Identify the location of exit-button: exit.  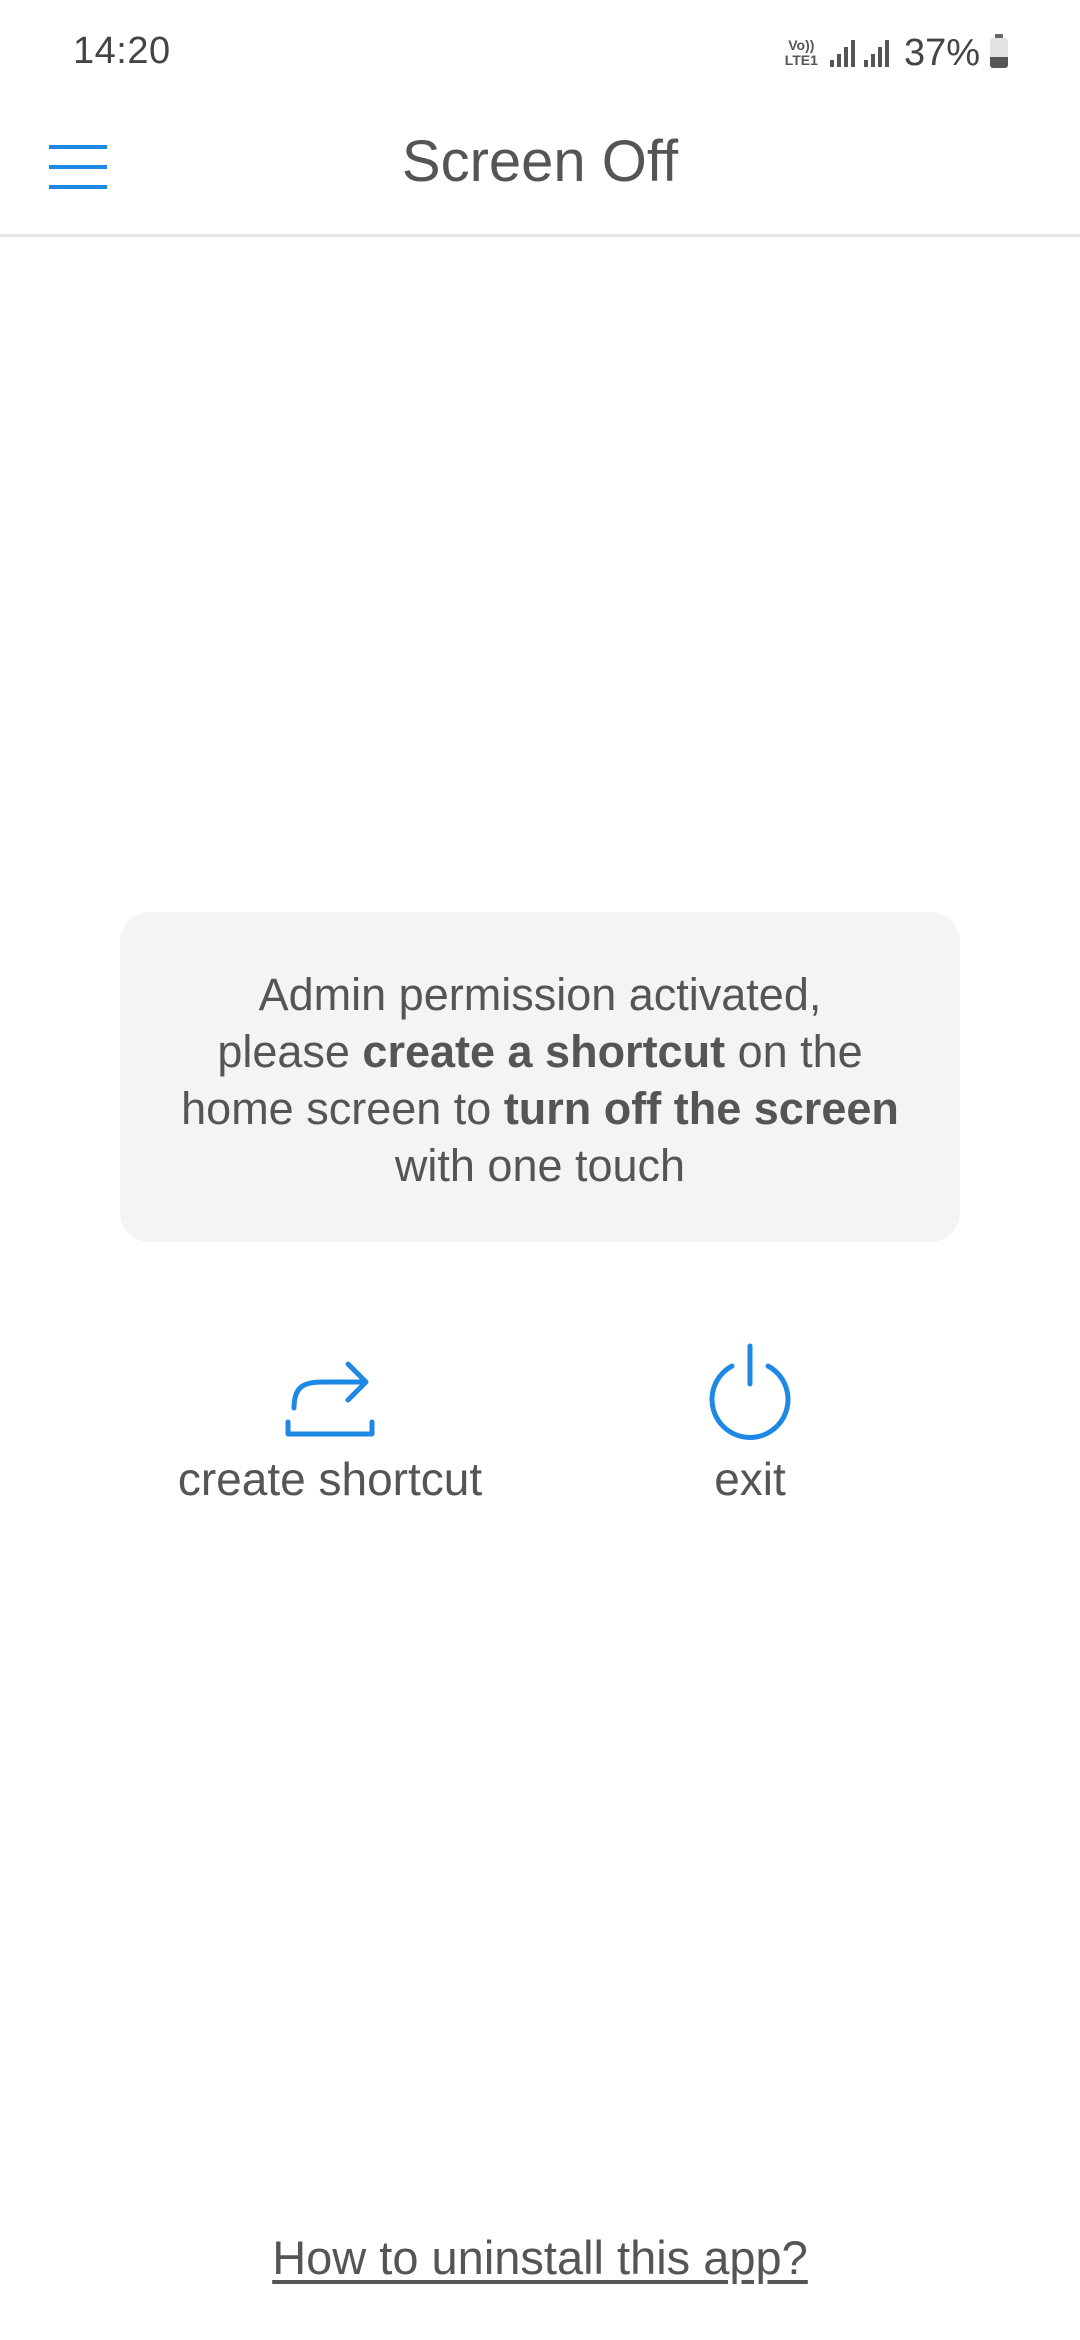
(750, 1418).